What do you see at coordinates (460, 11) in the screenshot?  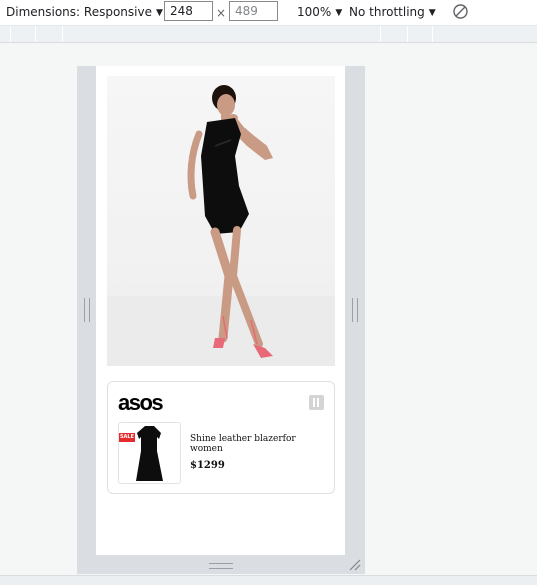 I see `rotate-icon` at bounding box center [460, 11].